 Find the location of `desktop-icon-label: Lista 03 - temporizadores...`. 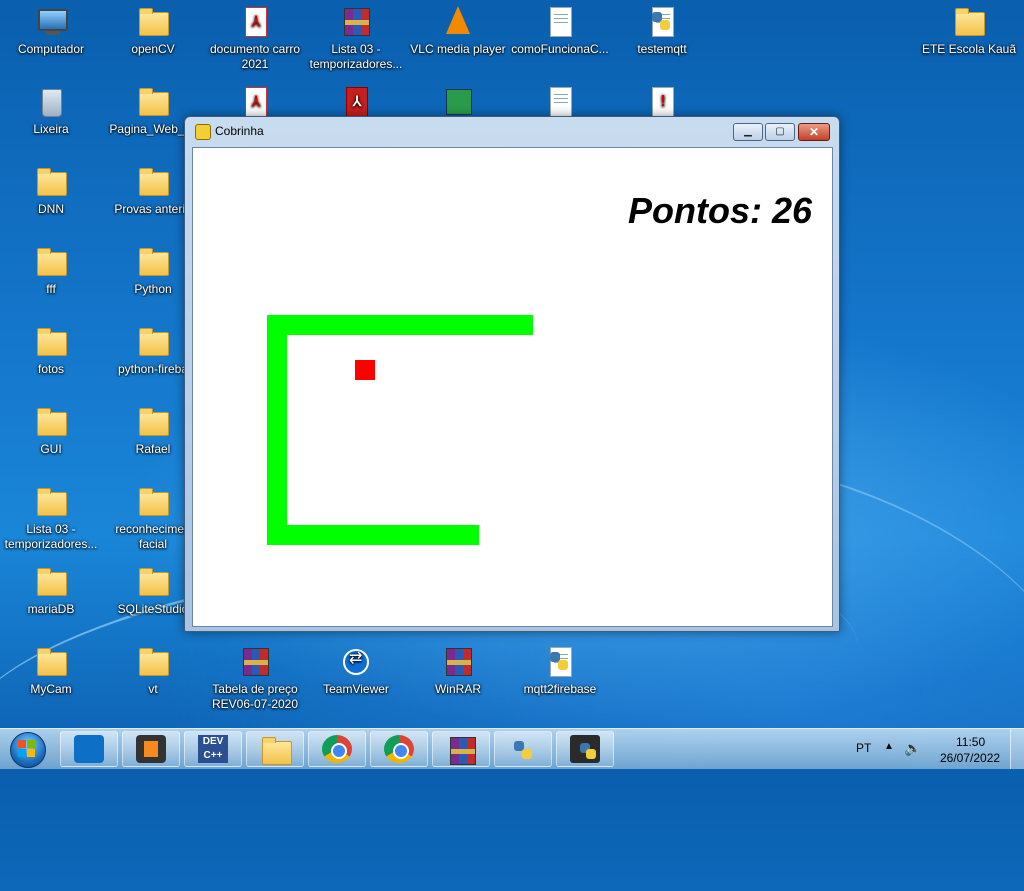

desktop-icon-label: Lista 03 - temporizadores... is located at coordinates (356, 56).